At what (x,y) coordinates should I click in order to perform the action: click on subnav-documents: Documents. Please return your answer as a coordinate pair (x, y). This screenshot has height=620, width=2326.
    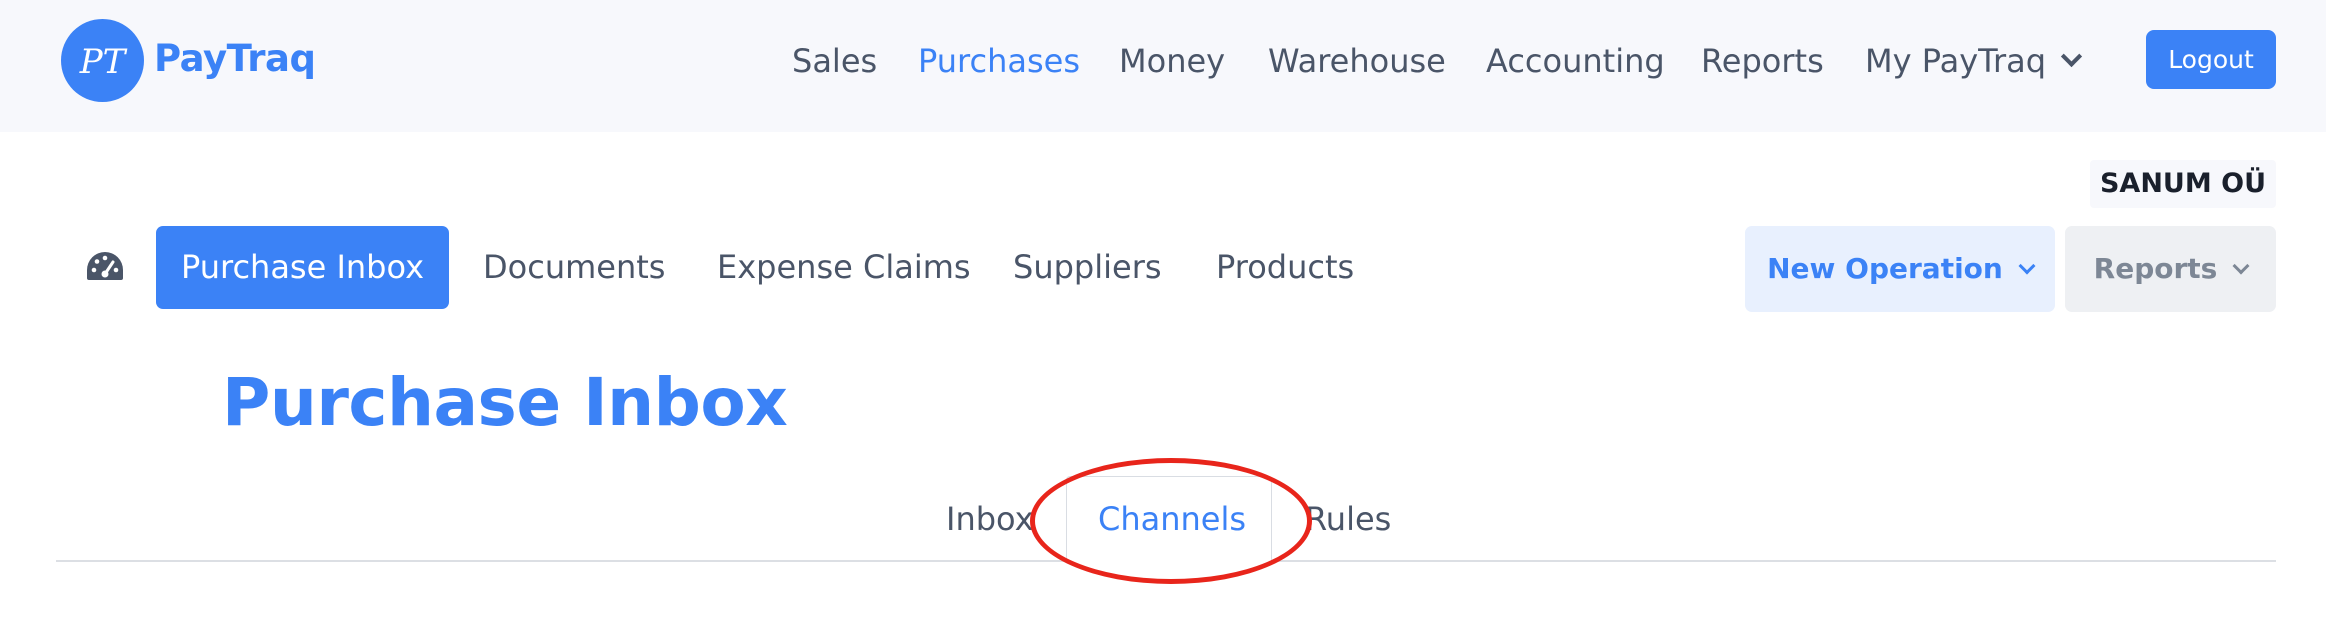
    Looking at the image, I should click on (574, 267).